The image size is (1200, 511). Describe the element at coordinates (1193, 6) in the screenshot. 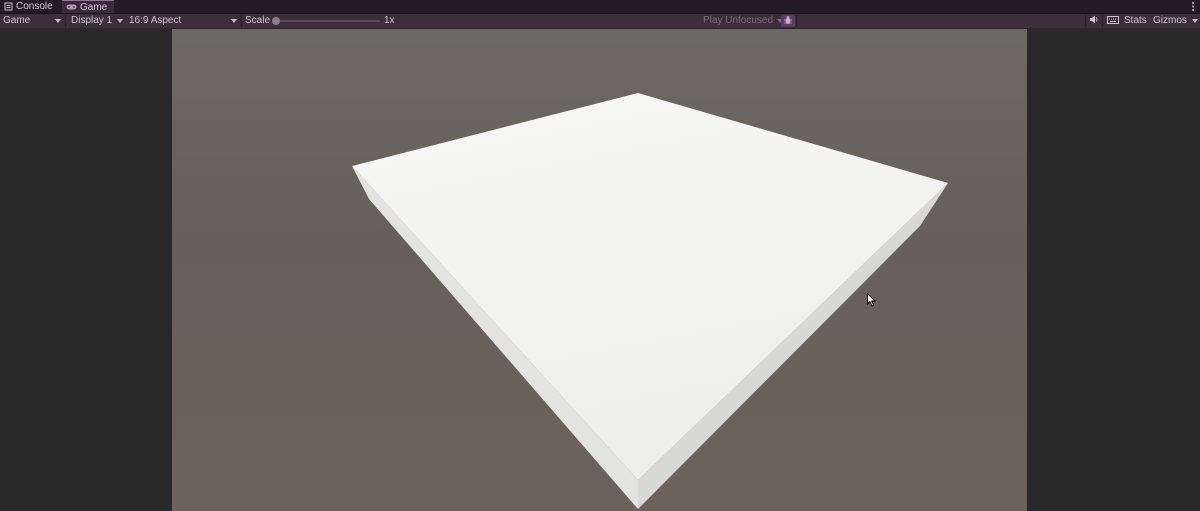

I see `more-options-icon` at that location.